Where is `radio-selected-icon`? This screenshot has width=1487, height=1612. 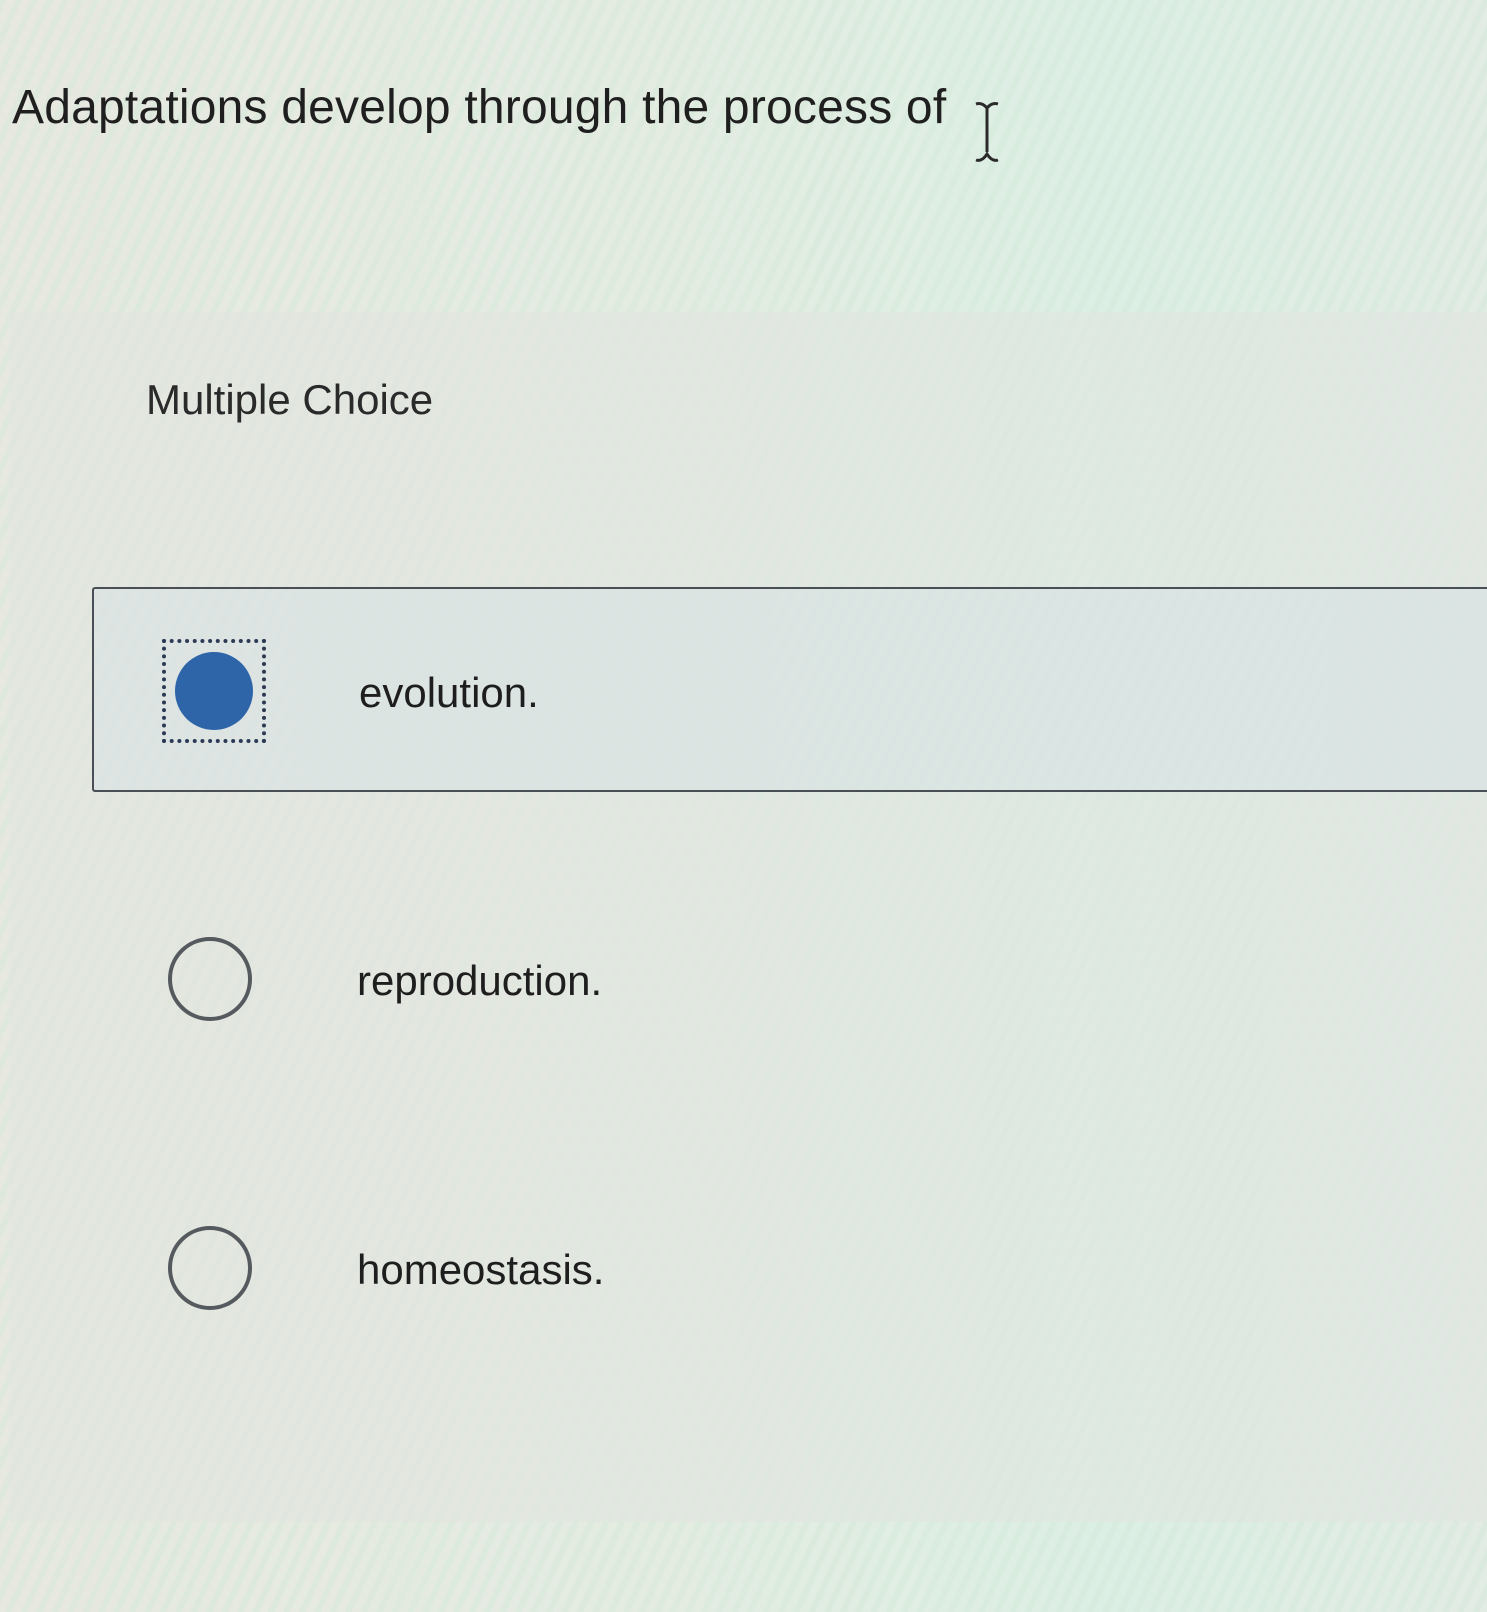
radio-selected-icon is located at coordinates (214, 691).